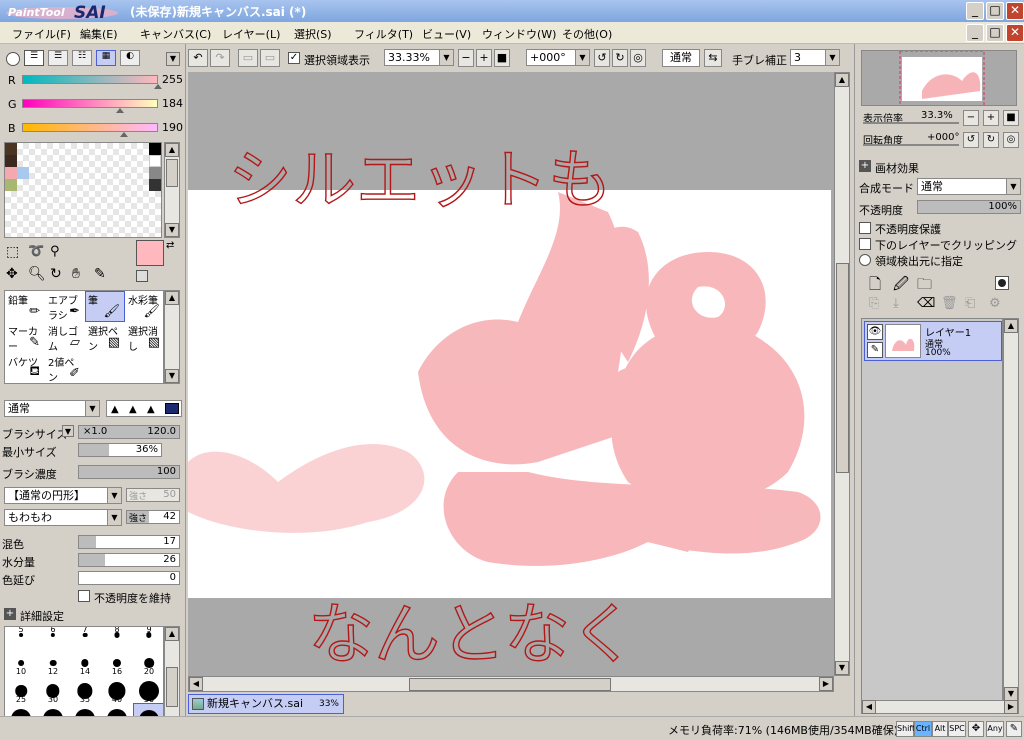 The image size is (1024, 740). Describe the element at coordinates (52, 408) in the screenshot. I see `brush-blend-mode-select: 通常 ▼` at that location.